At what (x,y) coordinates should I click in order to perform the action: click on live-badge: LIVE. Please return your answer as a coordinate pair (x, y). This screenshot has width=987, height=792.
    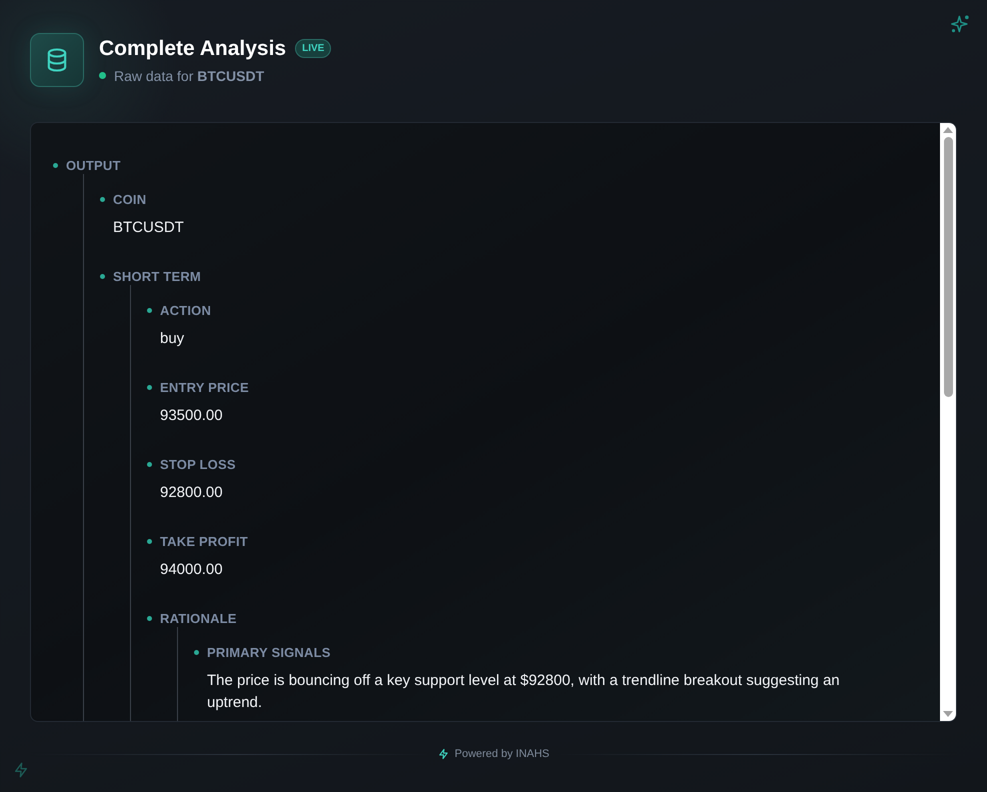
    Looking at the image, I should click on (313, 48).